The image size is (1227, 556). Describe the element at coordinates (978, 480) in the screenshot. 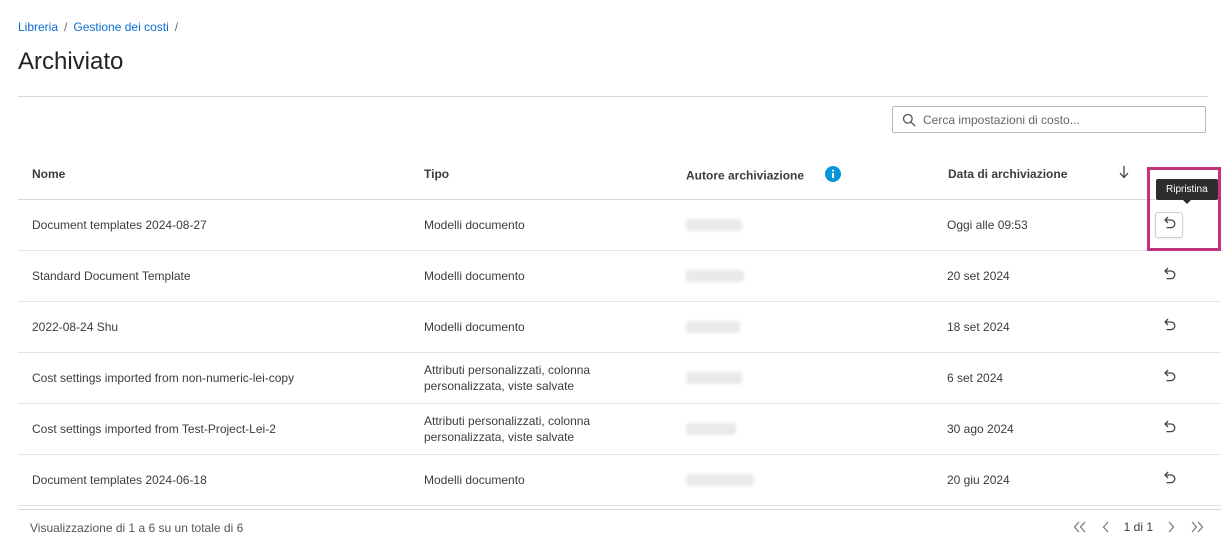

I see `cell-date: 20 giu 2024` at that location.